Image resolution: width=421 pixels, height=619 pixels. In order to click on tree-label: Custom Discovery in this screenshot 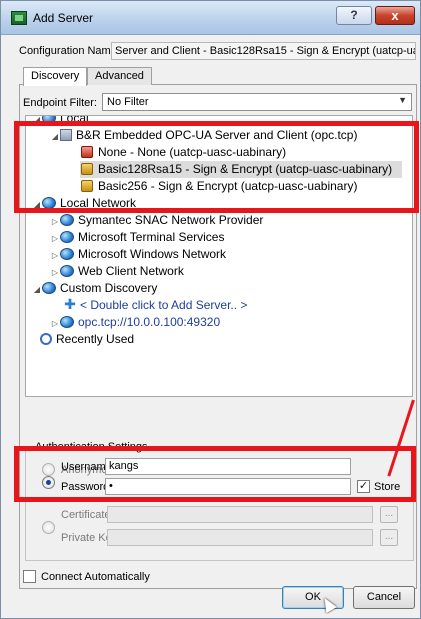, I will do `click(109, 288)`.